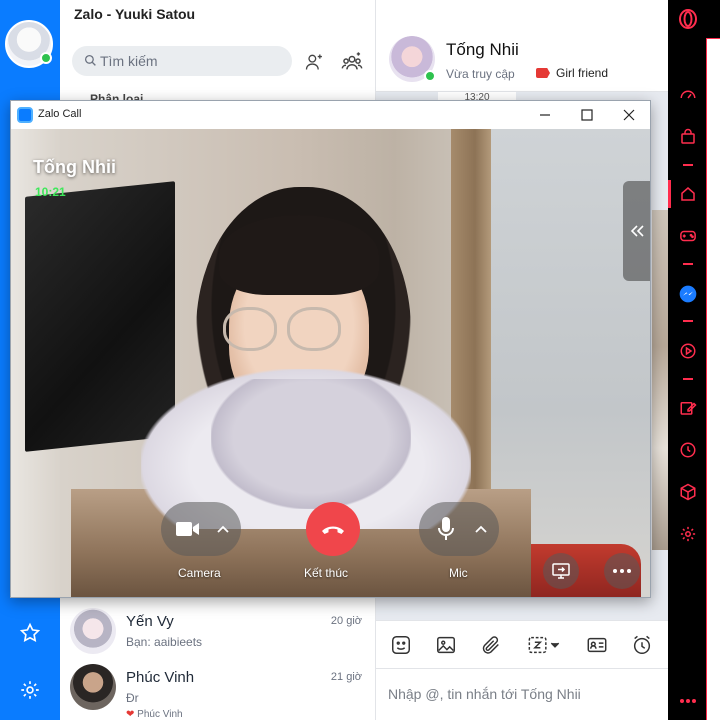  Describe the element at coordinates (154, 714) in the screenshot. I see `last-message-sender: ❤ Phúc Vinh` at that location.